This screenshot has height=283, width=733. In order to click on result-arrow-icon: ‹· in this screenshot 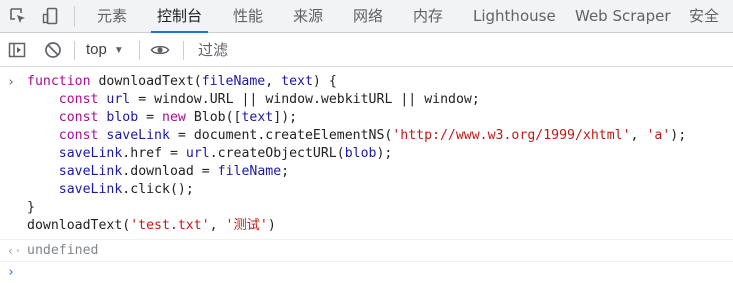, I will do `click(14, 251)`.